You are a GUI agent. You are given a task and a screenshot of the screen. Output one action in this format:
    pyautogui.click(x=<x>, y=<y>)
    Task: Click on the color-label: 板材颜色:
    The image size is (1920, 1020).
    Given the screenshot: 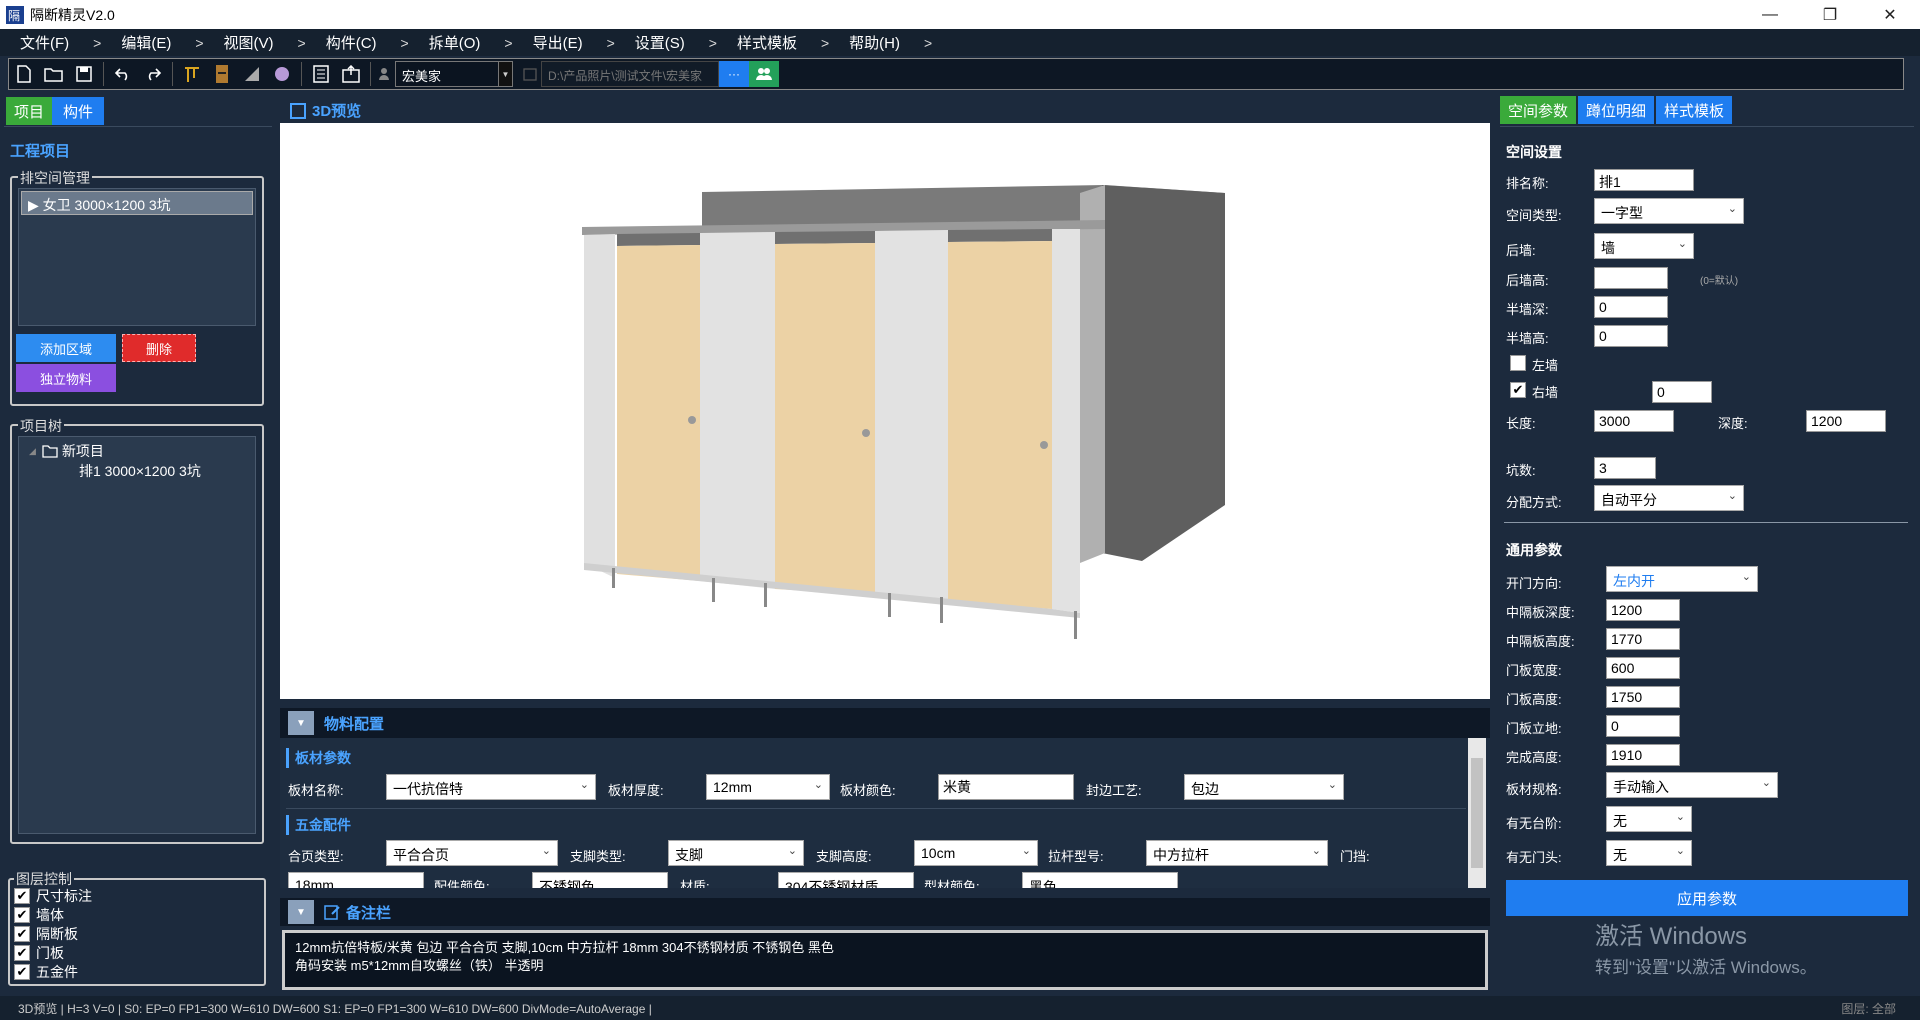 What is the action you would take?
    pyautogui.click(x=868, y=790)
    